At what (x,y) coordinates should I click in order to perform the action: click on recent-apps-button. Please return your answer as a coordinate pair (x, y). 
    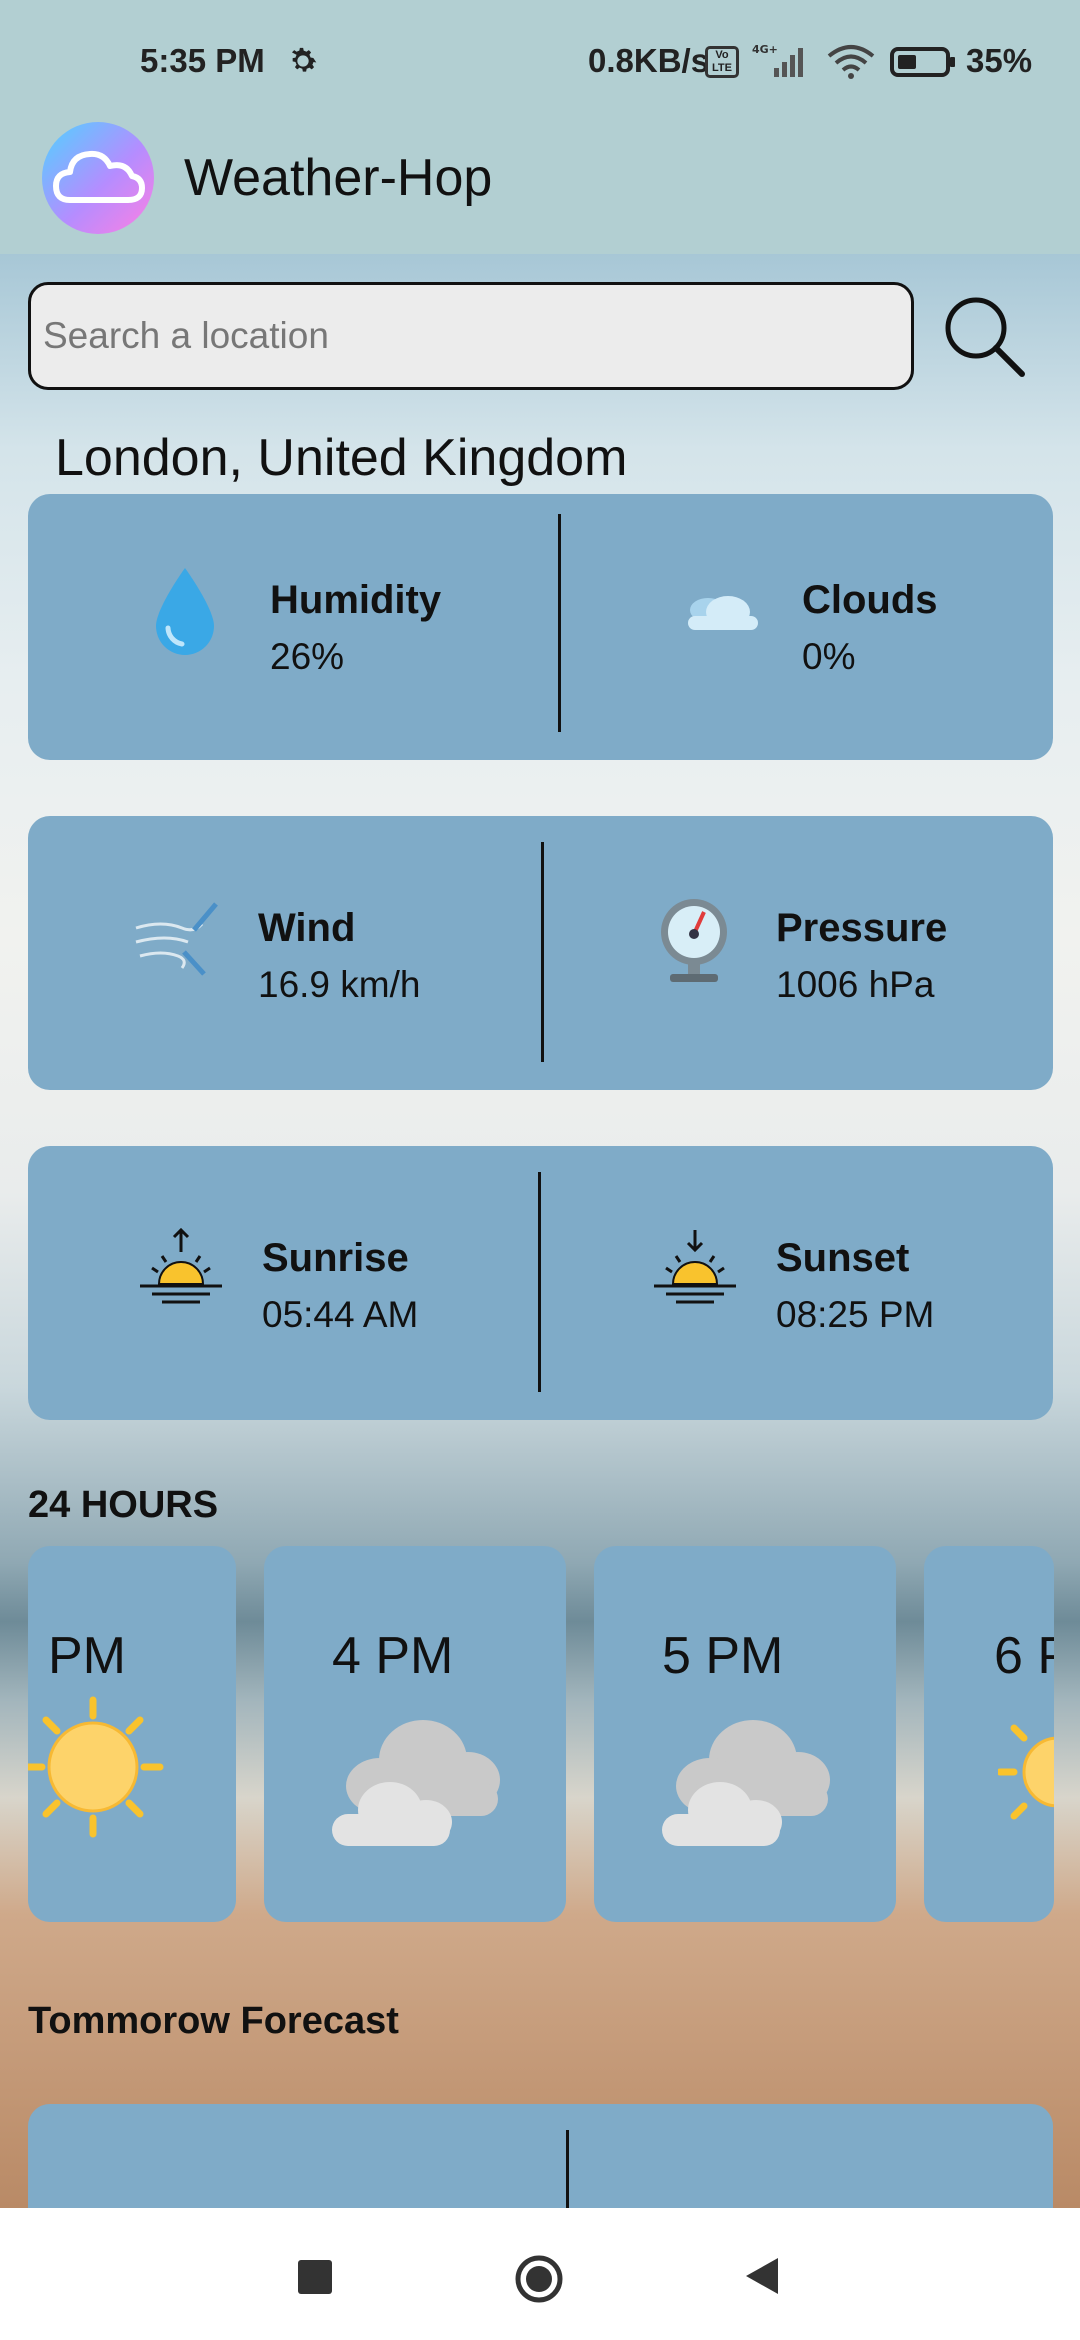
    Looking at the image, I should click on (315, 2277).